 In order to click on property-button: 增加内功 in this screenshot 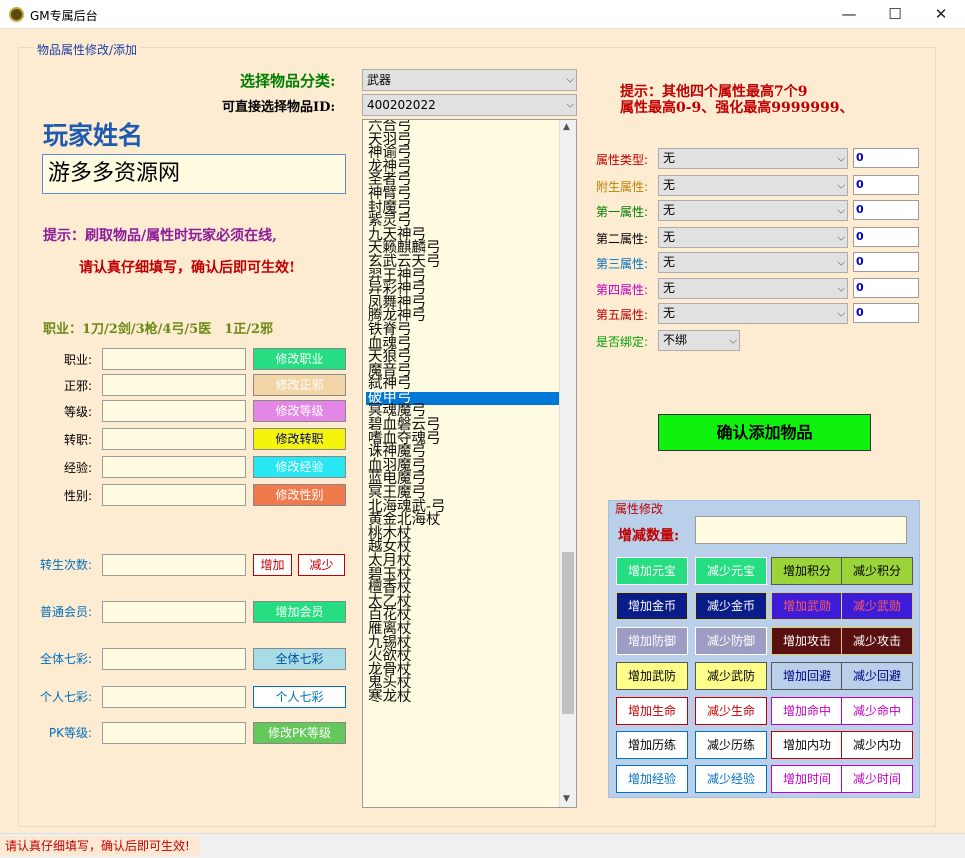, I will do `click(807, 745)`.